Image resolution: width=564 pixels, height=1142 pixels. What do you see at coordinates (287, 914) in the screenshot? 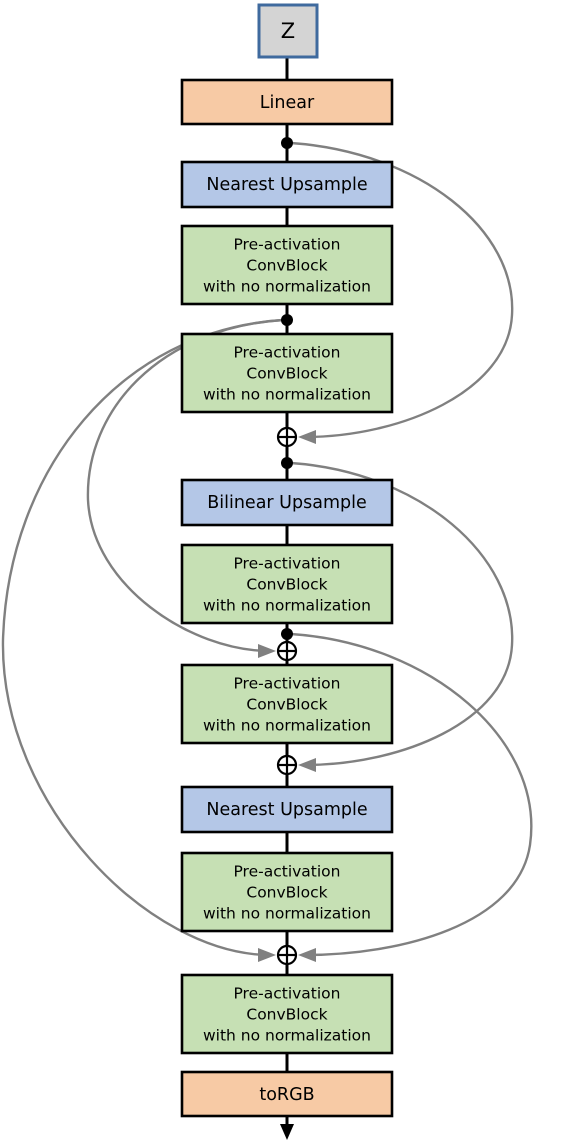
I see `node-conv5-line3: with no normalization` at bounding box center [287, 914].